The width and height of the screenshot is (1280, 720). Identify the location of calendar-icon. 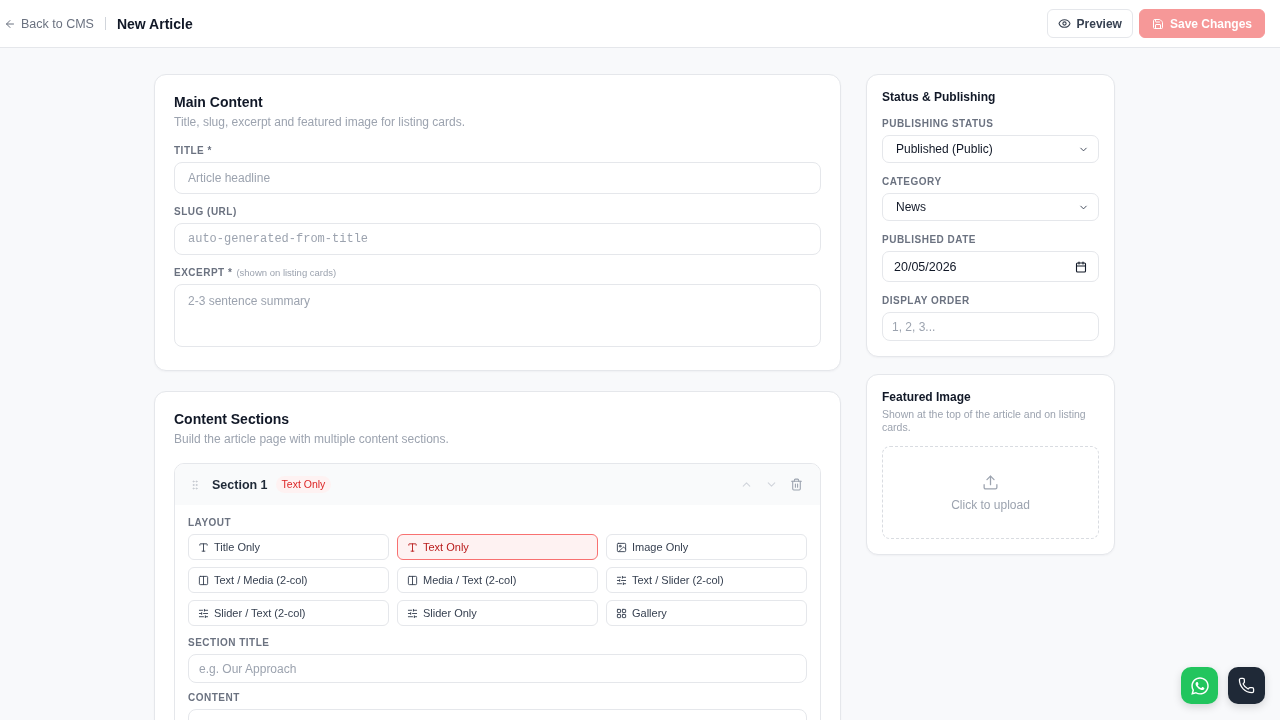
(1081, 266).